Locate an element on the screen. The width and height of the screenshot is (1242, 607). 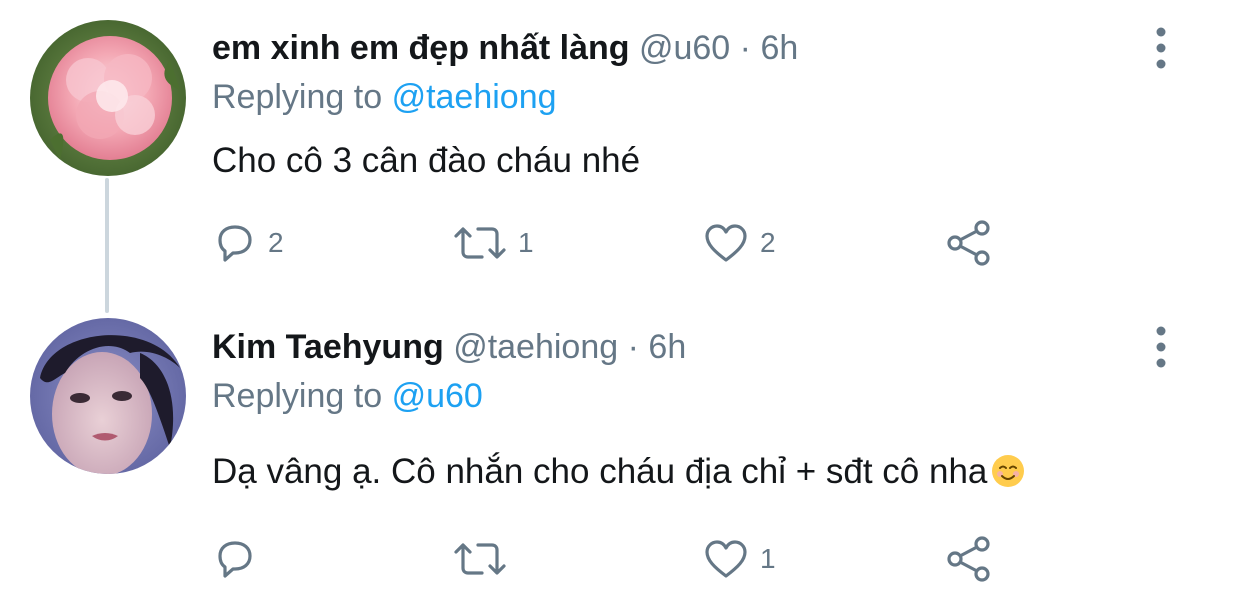
replying-to: Replying to @u60 is located at coordinates (347, 396).